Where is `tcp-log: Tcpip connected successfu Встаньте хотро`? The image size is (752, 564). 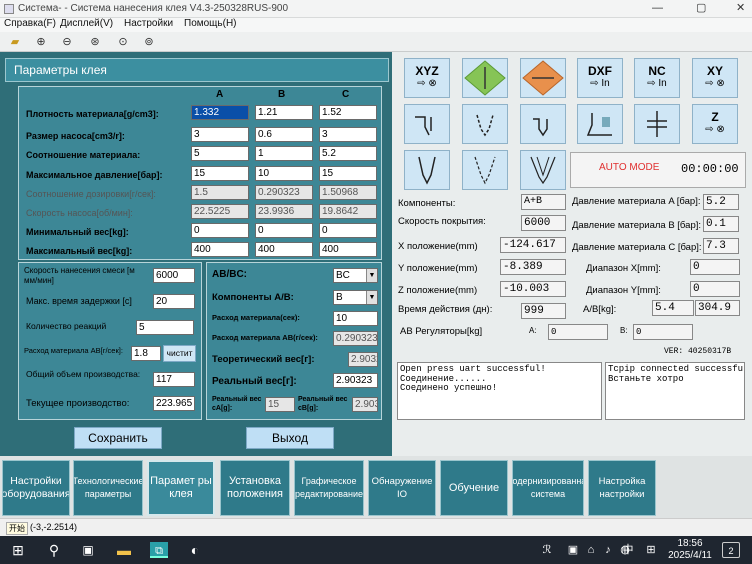 tcp-log: Tcpip connected successfu Встаньте хотро is located at coordinates (675, 391).